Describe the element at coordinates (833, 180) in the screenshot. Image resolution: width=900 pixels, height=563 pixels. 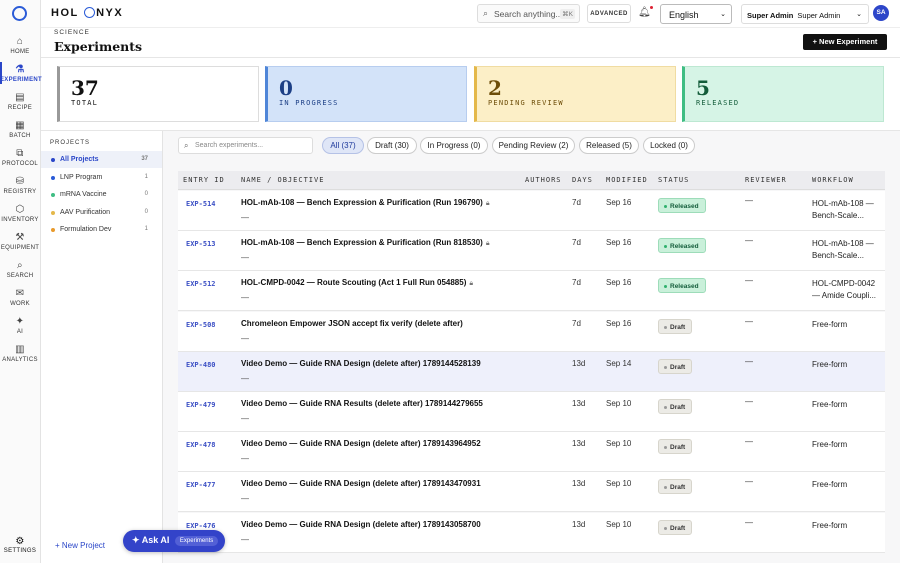
I see `column-header-workflow: WORKFLOW` at that location.